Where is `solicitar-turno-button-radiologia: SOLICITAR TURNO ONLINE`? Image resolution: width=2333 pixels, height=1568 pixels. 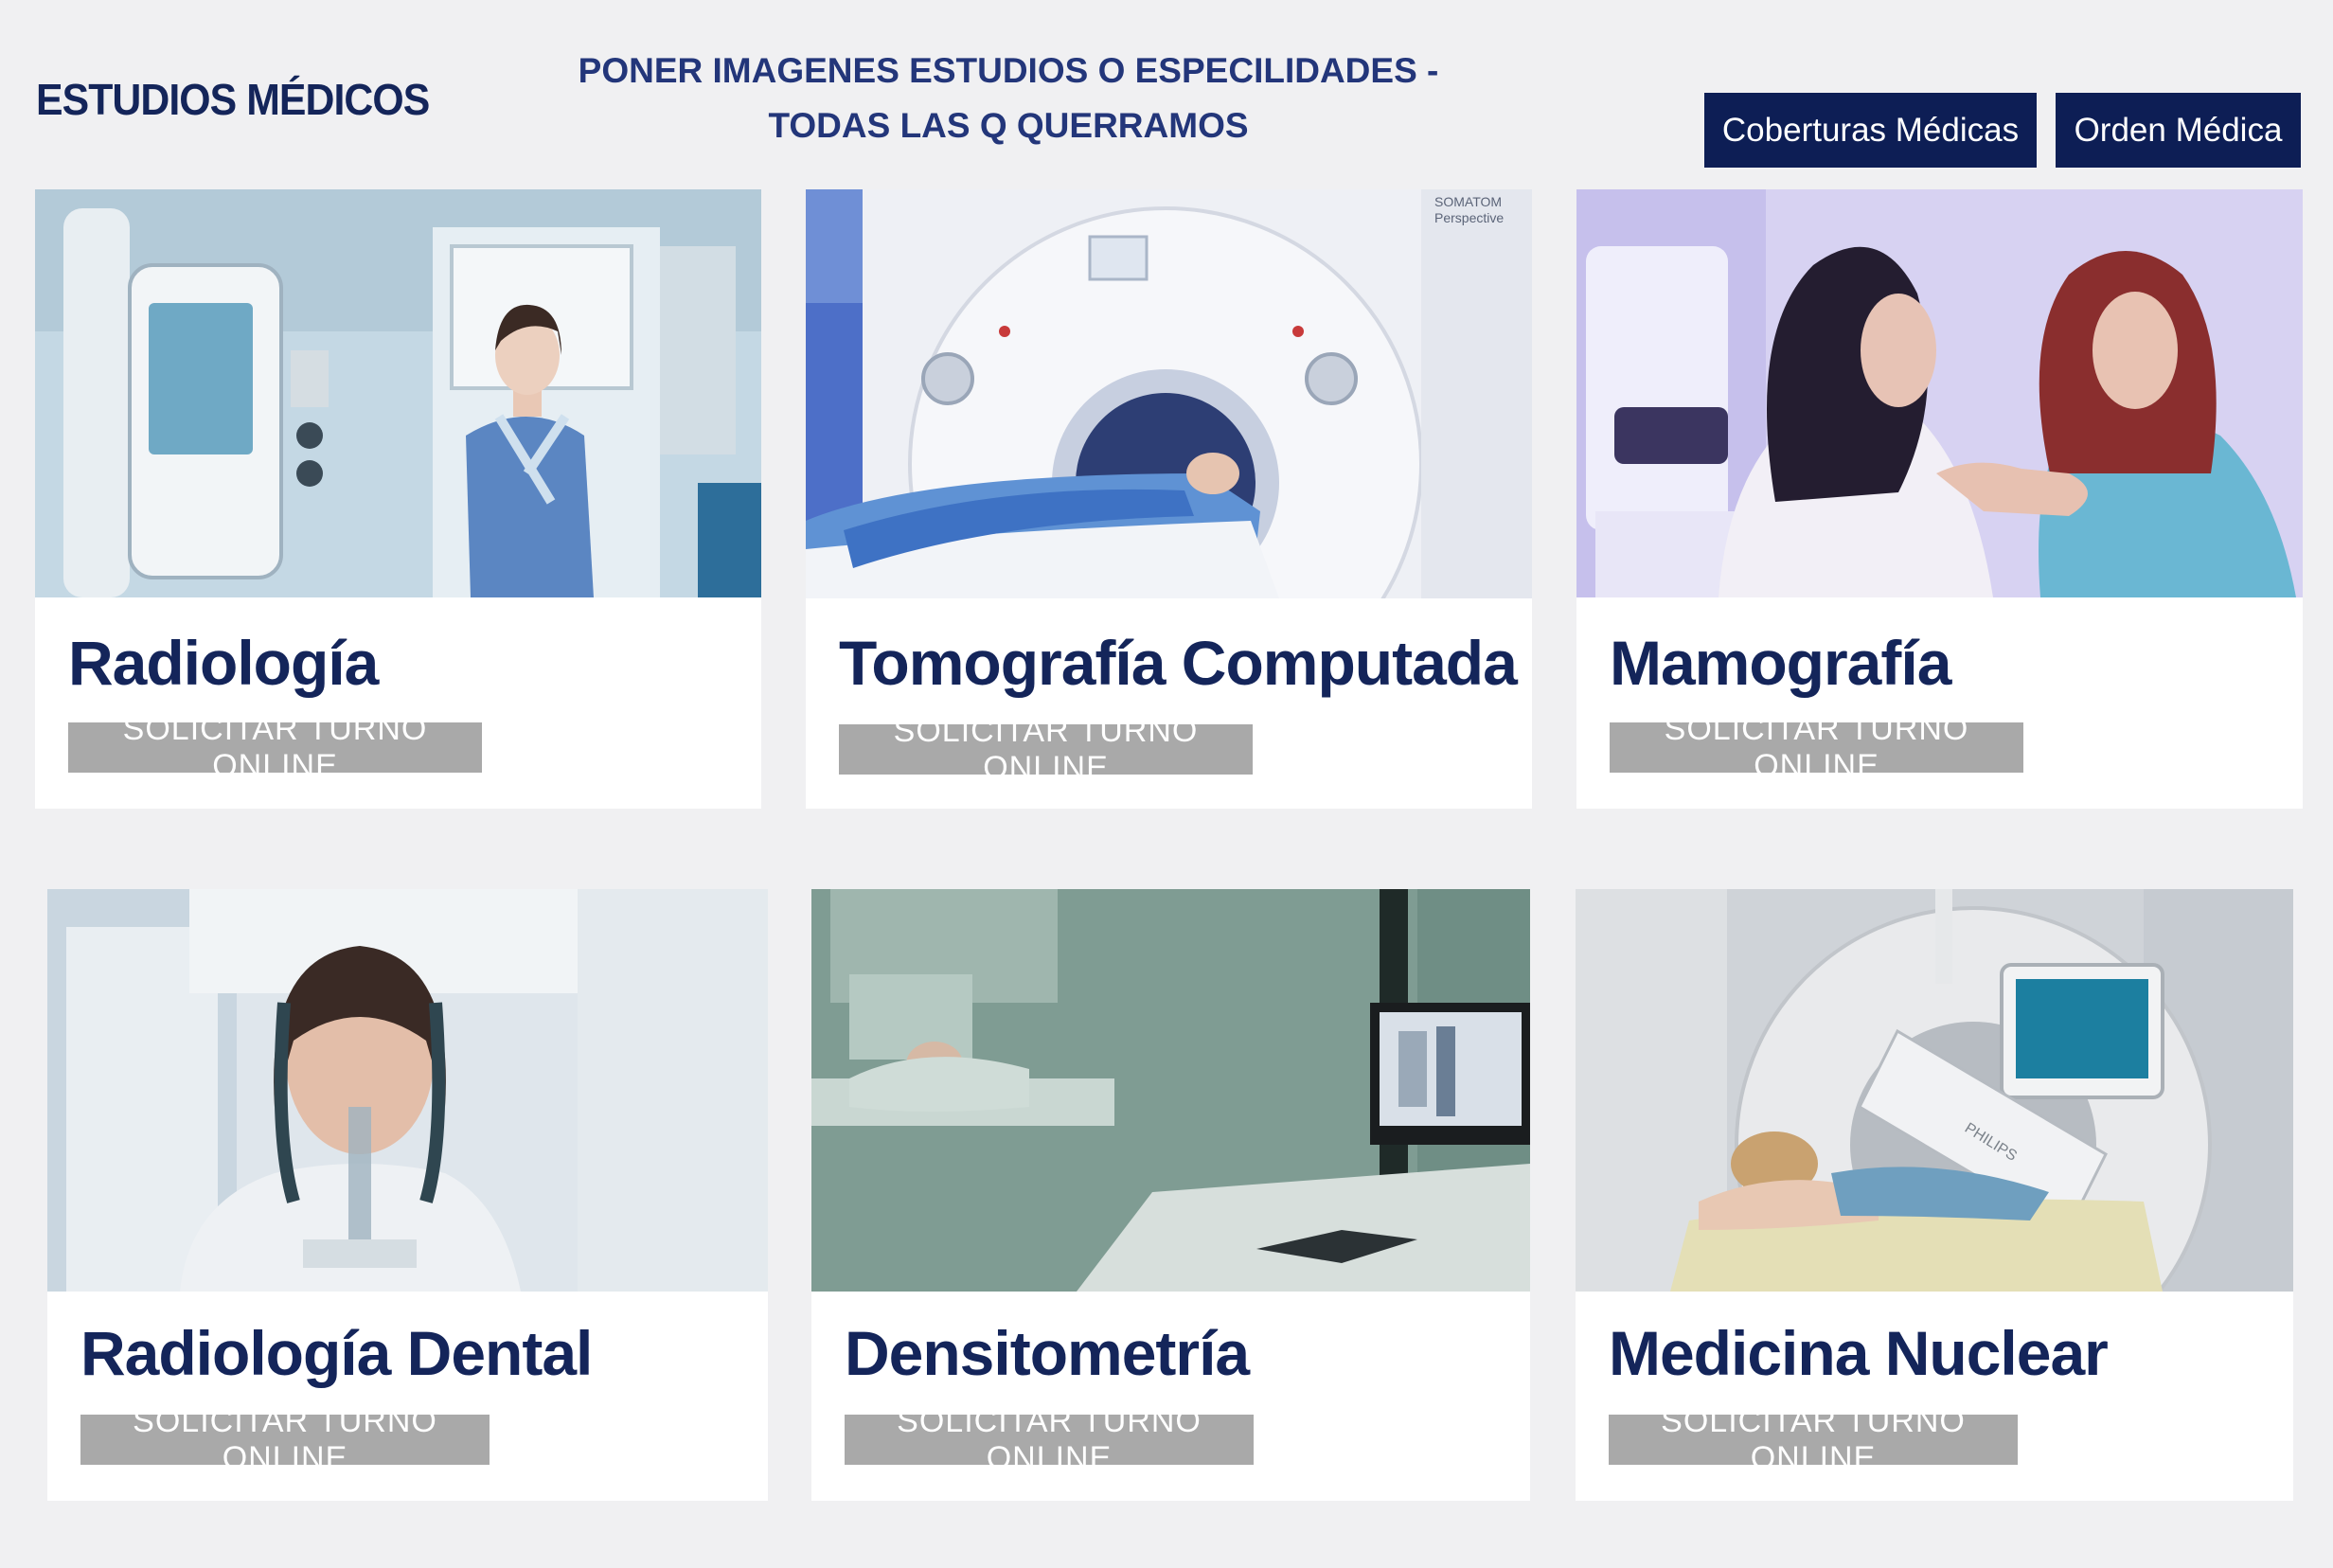 solicitar-turno-button-radiologia: SOLICITAR TURNO ONLINE is located at coordinates (275, 747).